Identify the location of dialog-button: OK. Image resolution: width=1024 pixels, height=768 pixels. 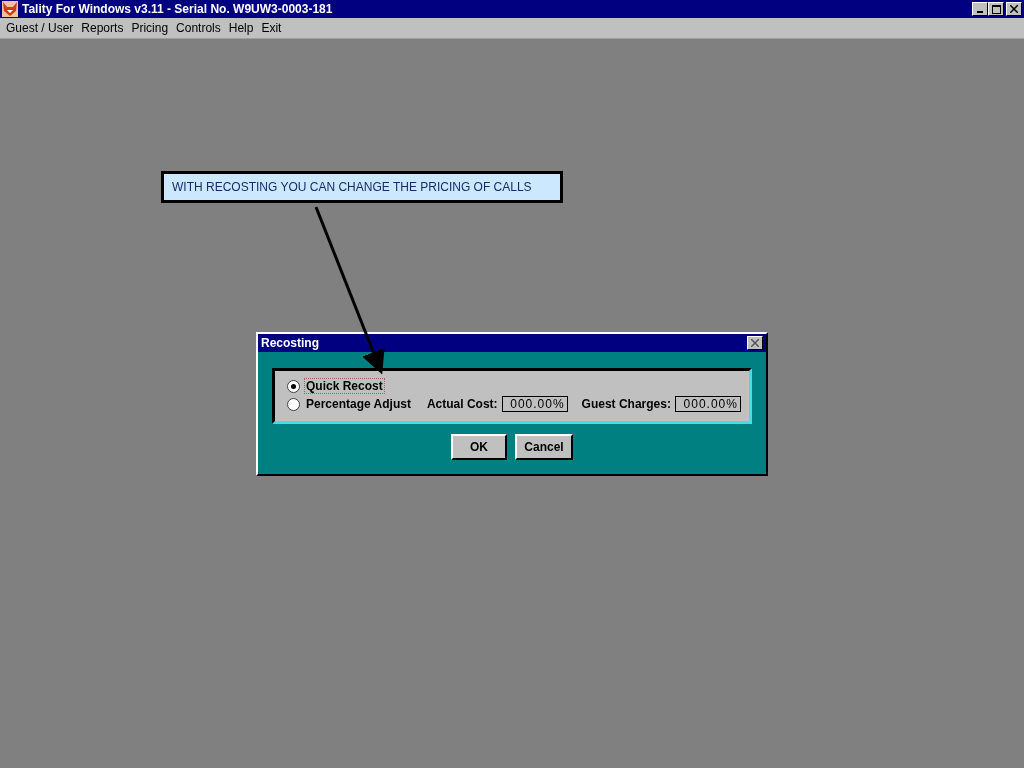
(479, 447).